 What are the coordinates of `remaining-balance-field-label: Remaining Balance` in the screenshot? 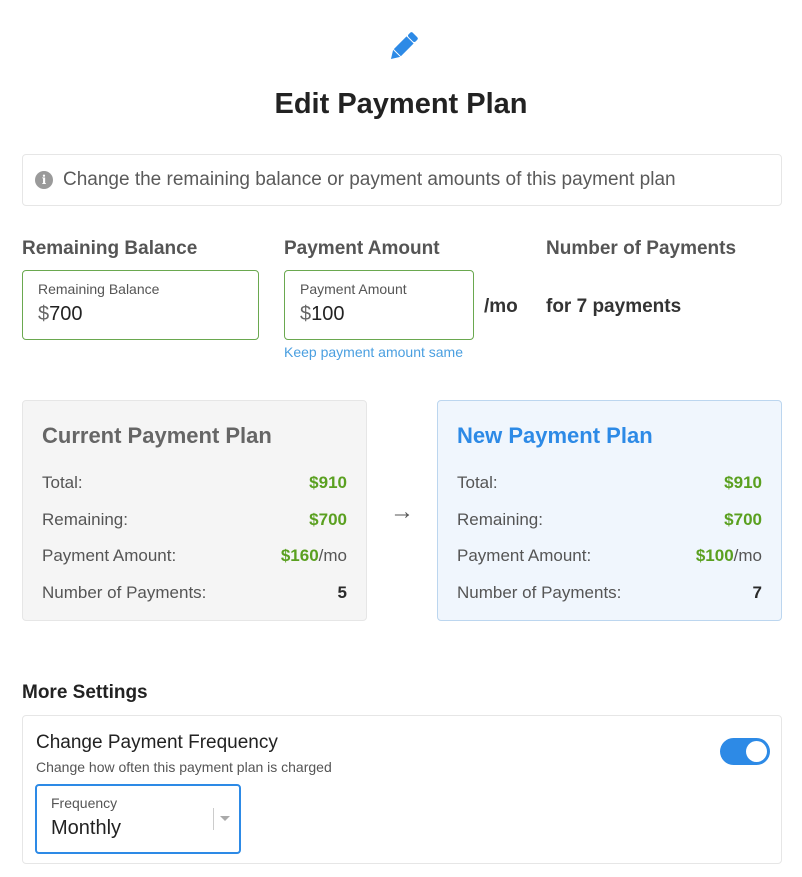 It's located at (99, 289).